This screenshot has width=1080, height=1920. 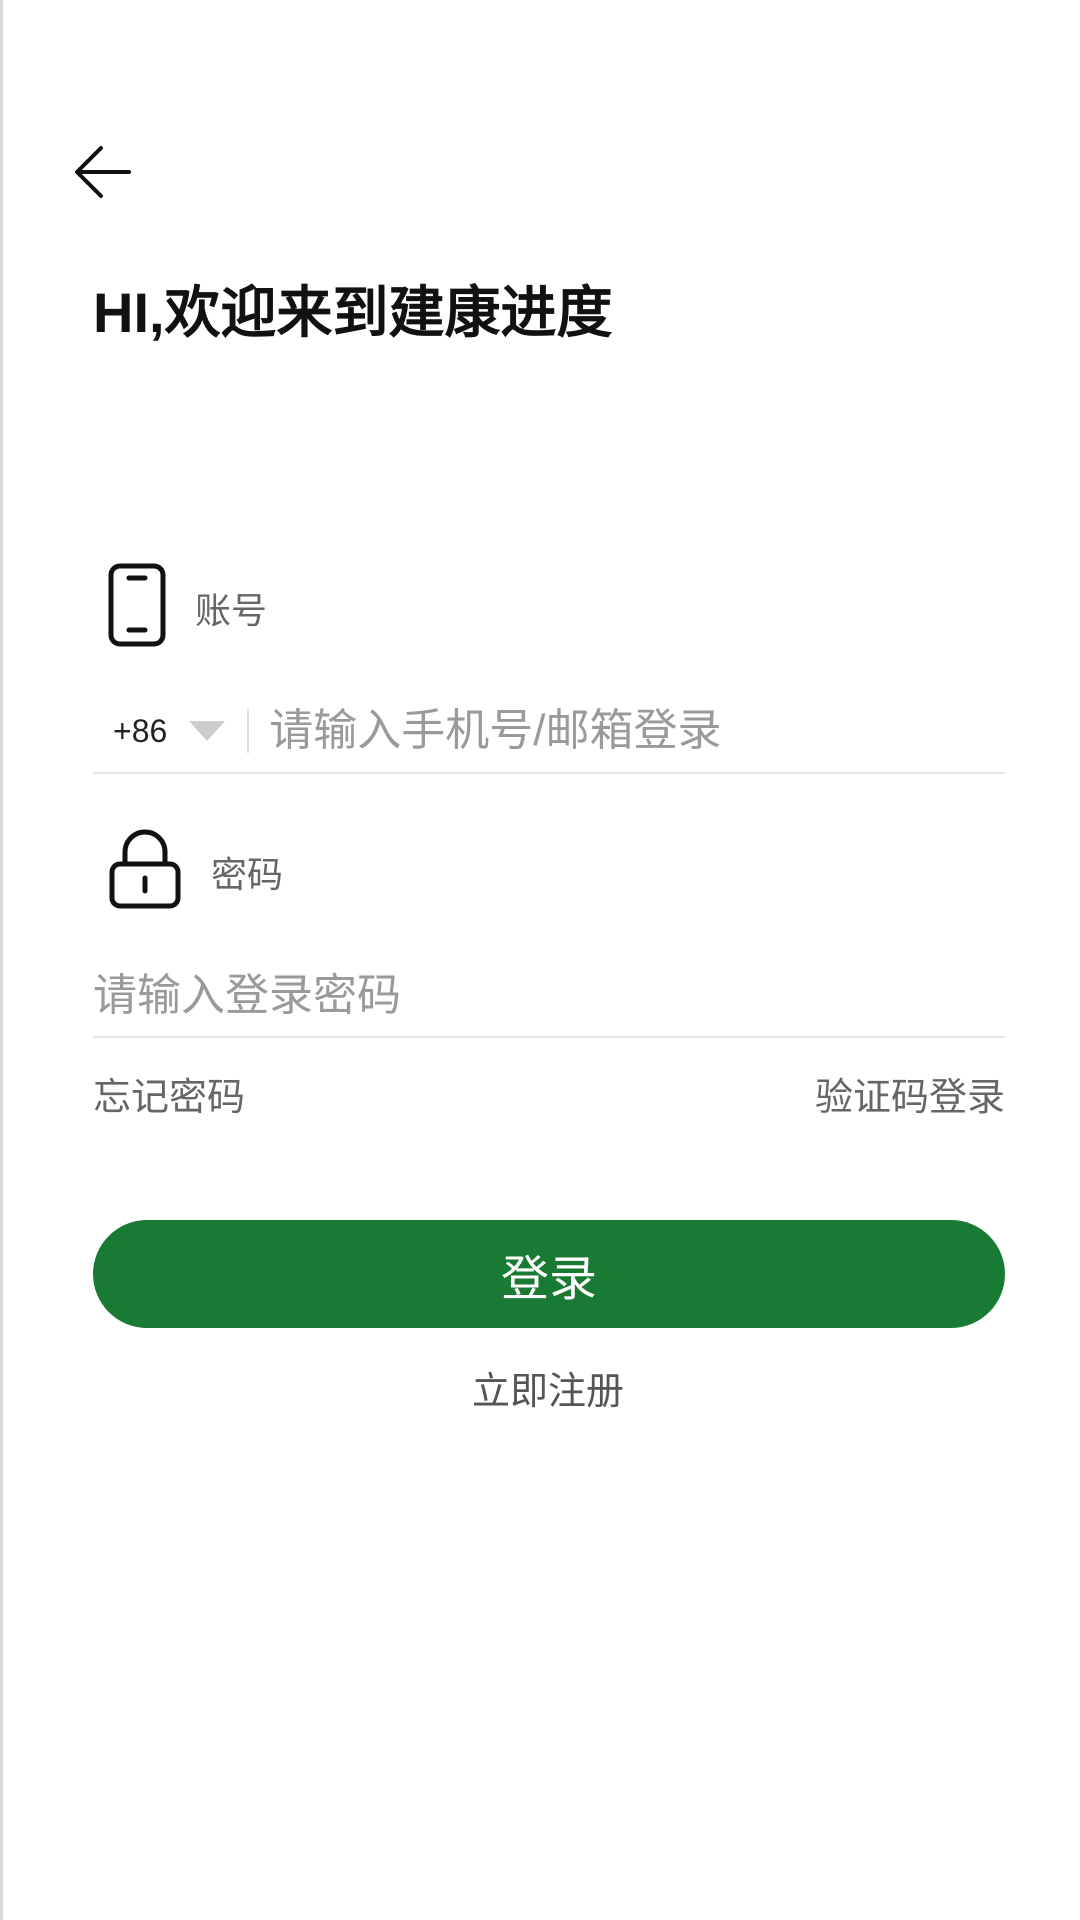 I want to click on caret-down-icon, so click(x=207, y=731).